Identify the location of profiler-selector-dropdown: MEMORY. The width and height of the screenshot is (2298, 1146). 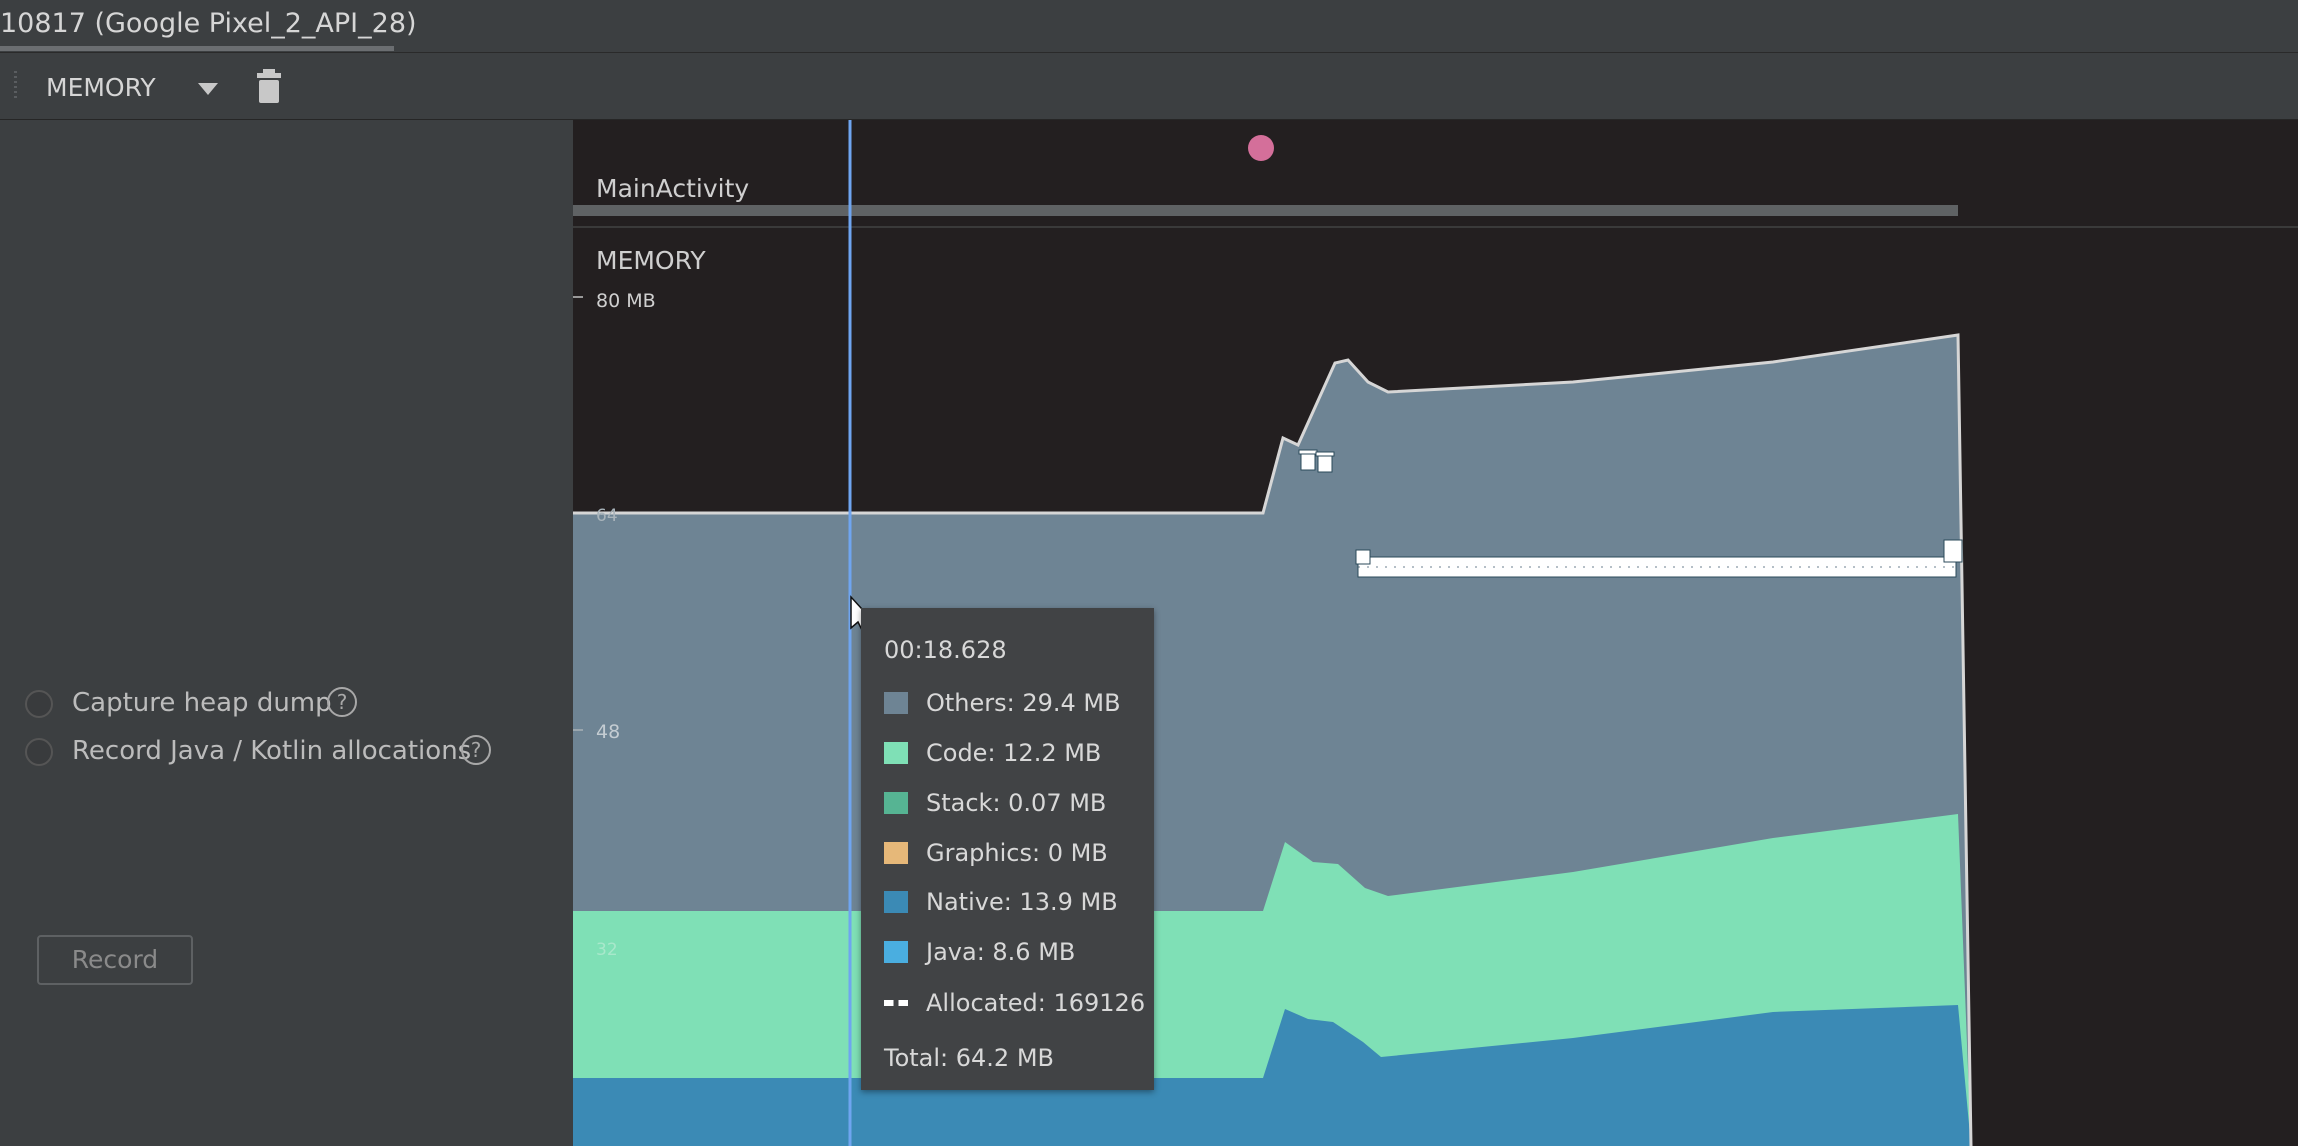
(129, 86).